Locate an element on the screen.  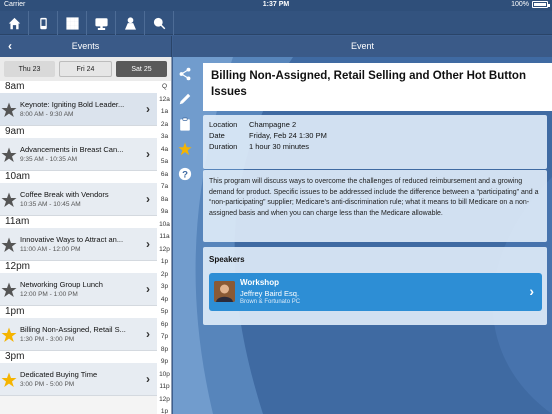
phone-icon is located at coordinates (43, 23).